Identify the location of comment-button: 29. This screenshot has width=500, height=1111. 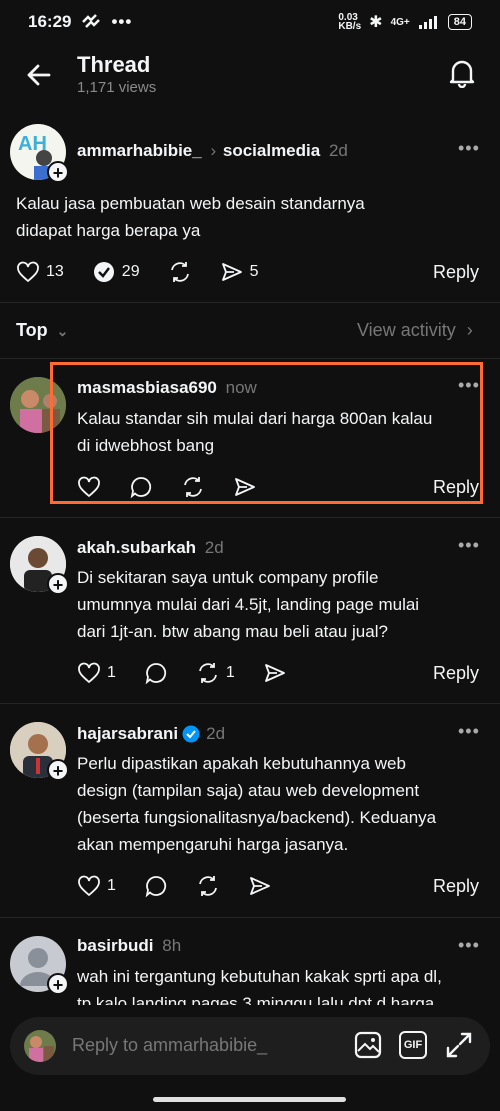
(116, 272).